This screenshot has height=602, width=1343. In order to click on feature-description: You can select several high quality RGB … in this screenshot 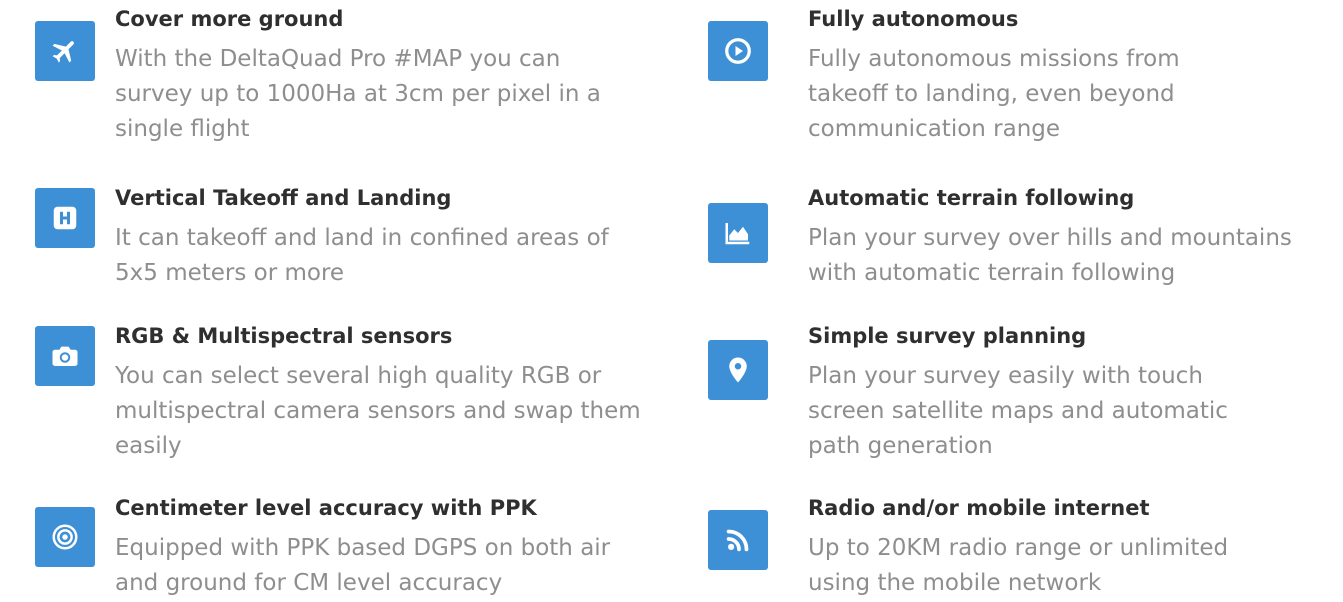, I will do `click(378, 411)`.